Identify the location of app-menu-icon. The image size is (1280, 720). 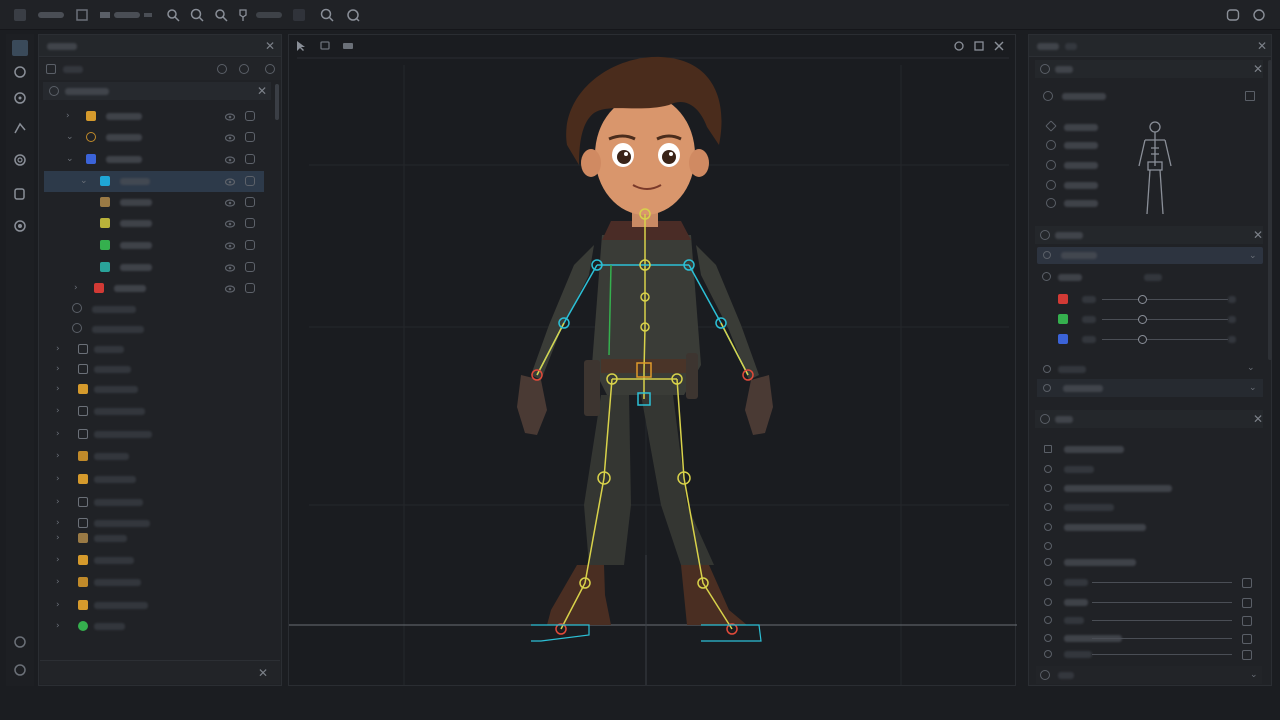
(20, 15).